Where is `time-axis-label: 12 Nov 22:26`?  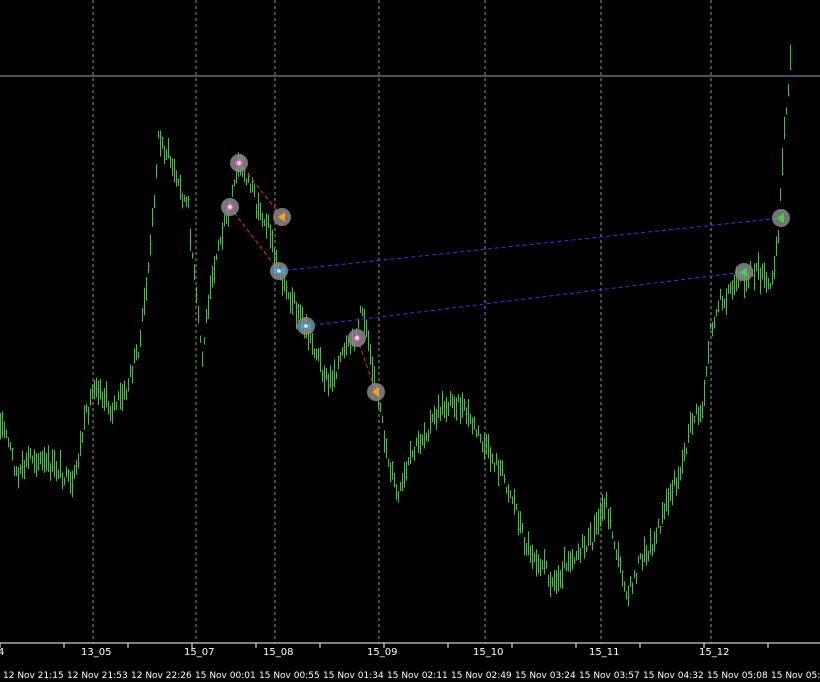 time-axis-label: 12 Nov 22:26 is located at coordinates (161, 676).